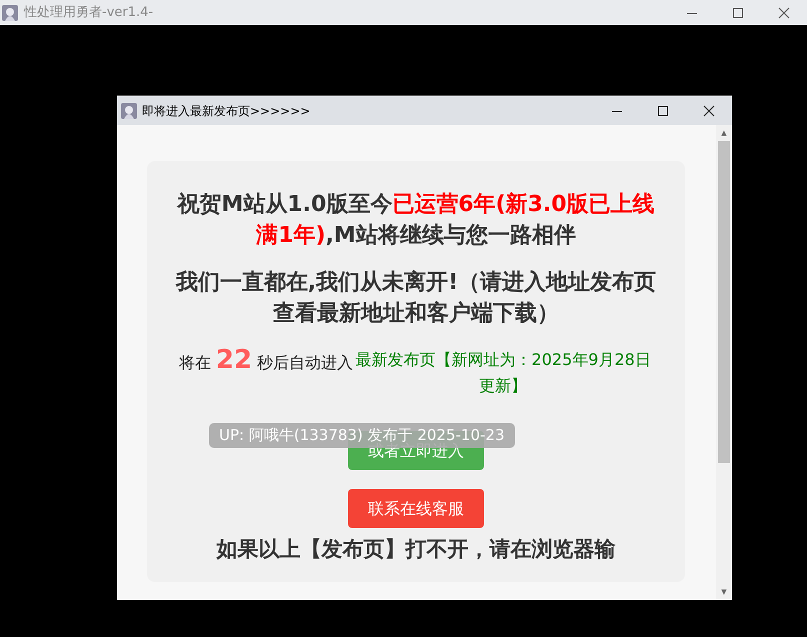  Describe the element at coordinates (362, 435) in the screenshot. I see `uploader-tooltip: UP: 阿哦牛(133783) 发布于 2025-10-23` at that location.